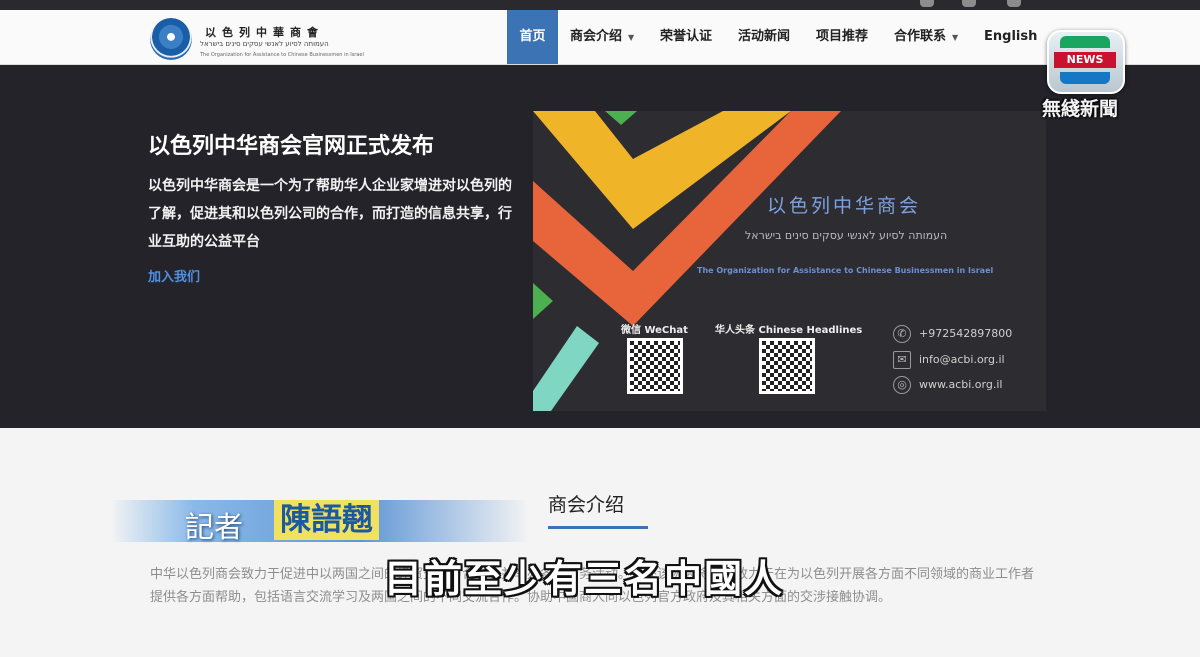 The width and height of the screenshot is (1200, 657). I want to click on nav-contact-label: 合作联系, so click(920, 36).